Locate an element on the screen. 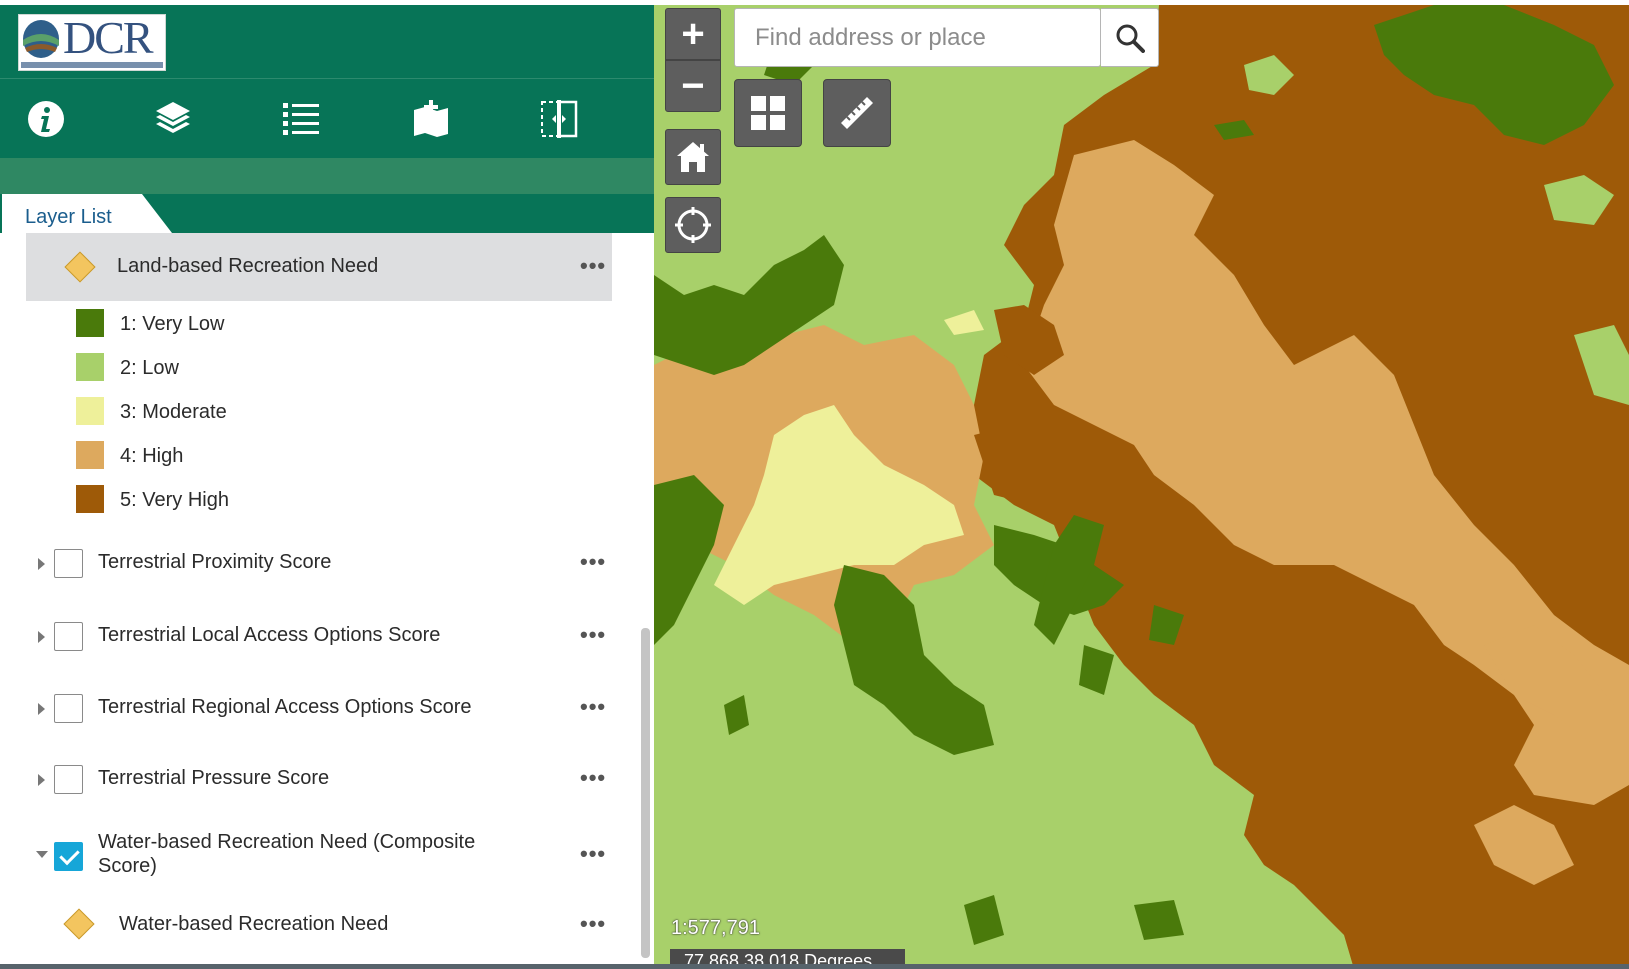 The width and height of the screenshot is (1629, 969). grid-icon is located at coordinates (768, 113).